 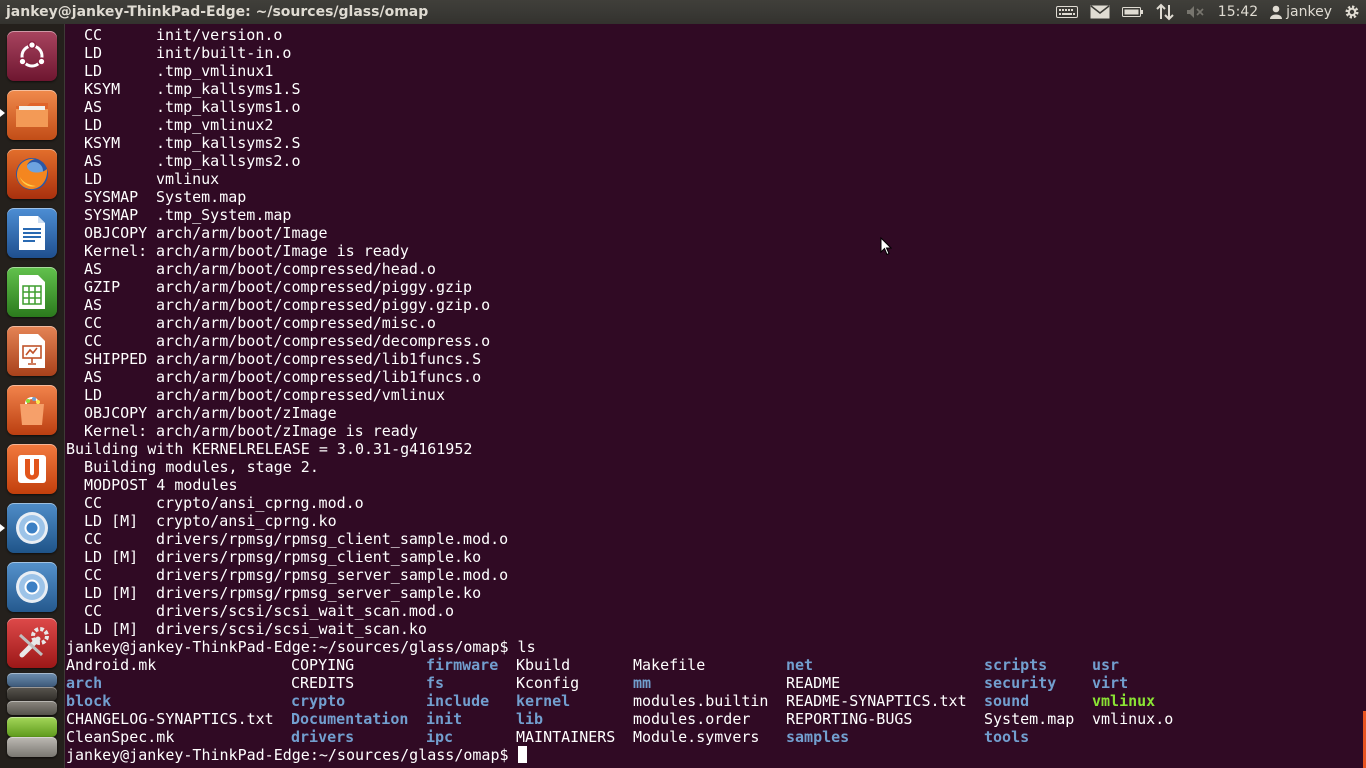 I want to click on volume-muted-icon, so click(x=1196, y=12).